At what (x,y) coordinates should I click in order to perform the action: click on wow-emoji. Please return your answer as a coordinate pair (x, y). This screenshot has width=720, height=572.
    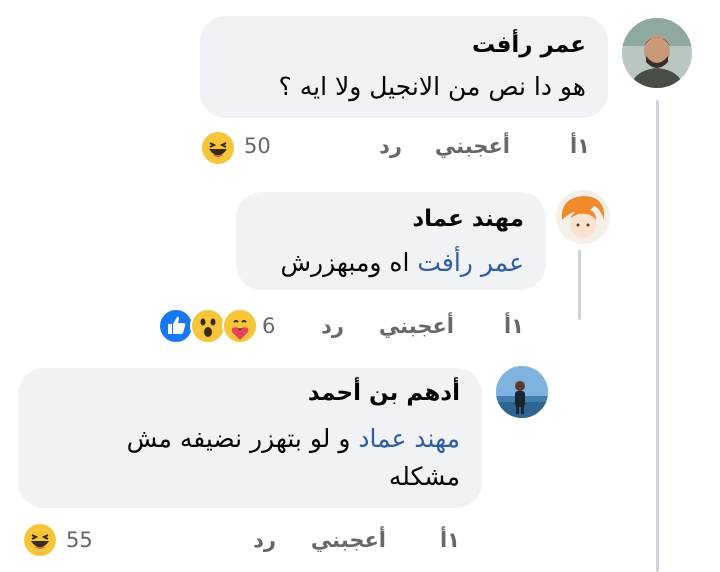
    Looking at the image, I should click on (208, 326).